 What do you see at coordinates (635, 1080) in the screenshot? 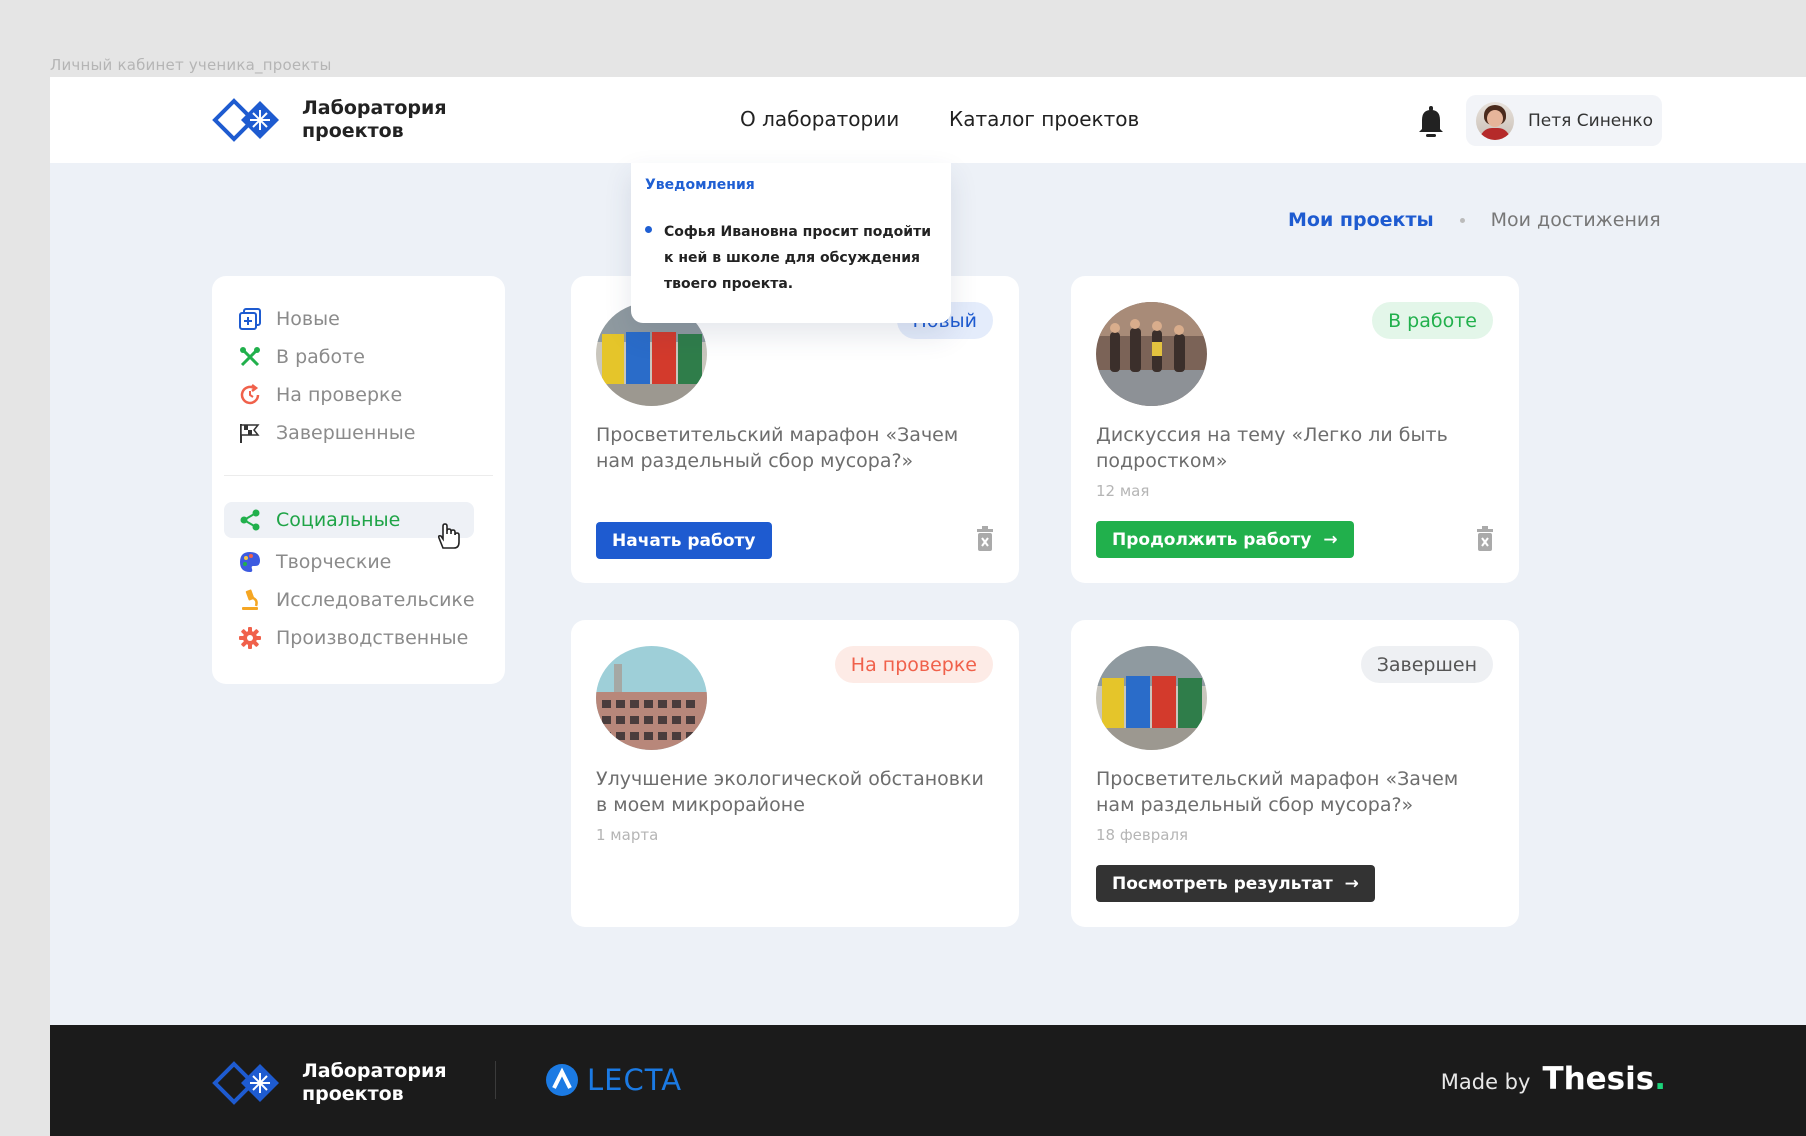
I see `lecta-text: LECTA` at bounding box center [635, 1080].